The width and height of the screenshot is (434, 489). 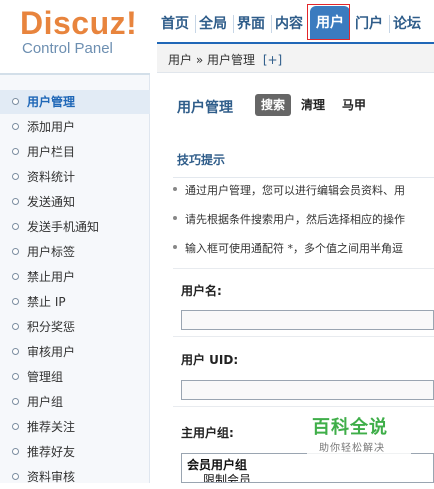 What do you see at coordinates (354, 105) in the screenshot?
I see `tab-vest: 马甲` at bounding box center [354, 105].